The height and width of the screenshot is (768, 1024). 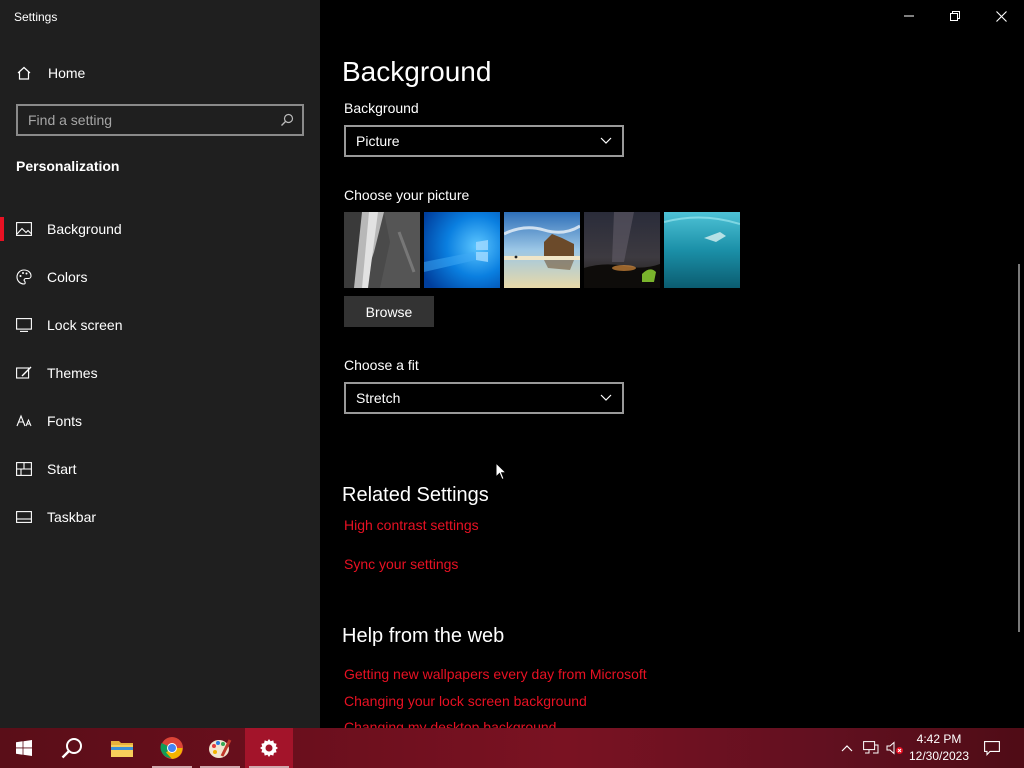 I want to click on chevron-up-icon, so click(x=847, y=748).